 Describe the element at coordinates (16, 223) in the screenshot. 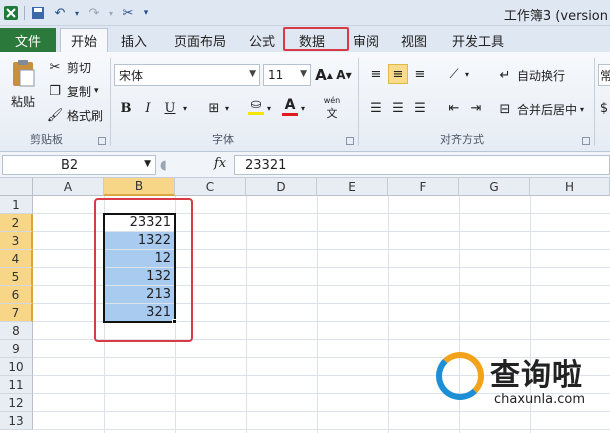

I see `row-header-2: 2` at that location.